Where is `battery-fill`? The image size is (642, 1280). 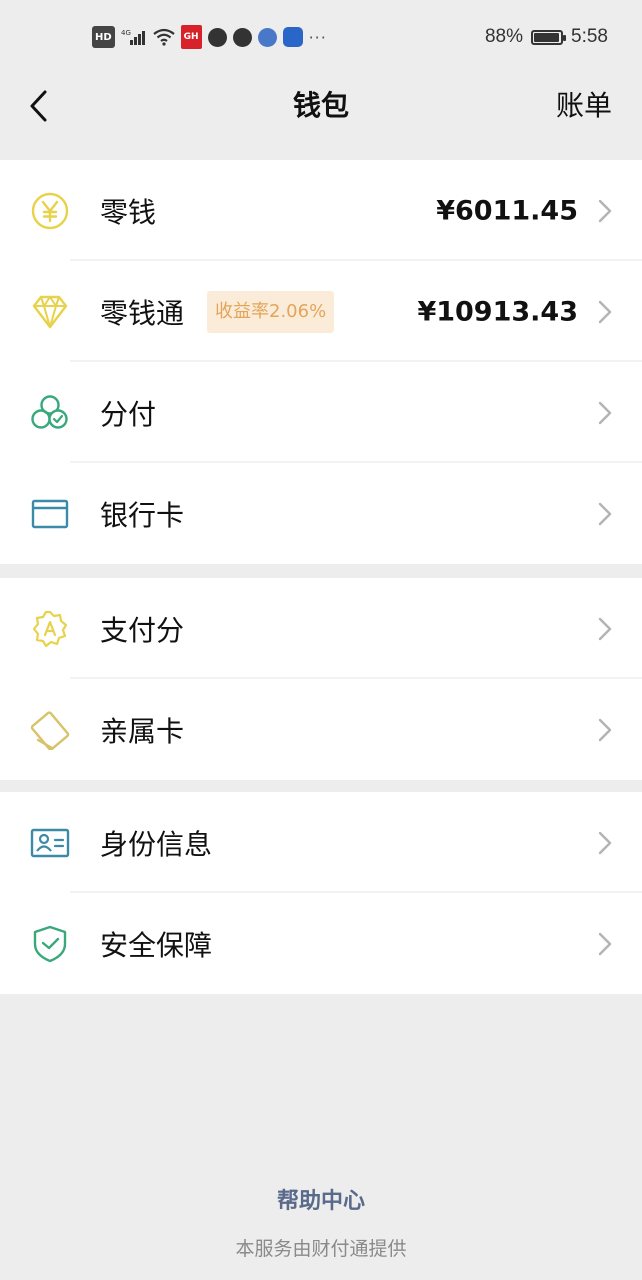 battery-fill is located at coordinates (546, 37).